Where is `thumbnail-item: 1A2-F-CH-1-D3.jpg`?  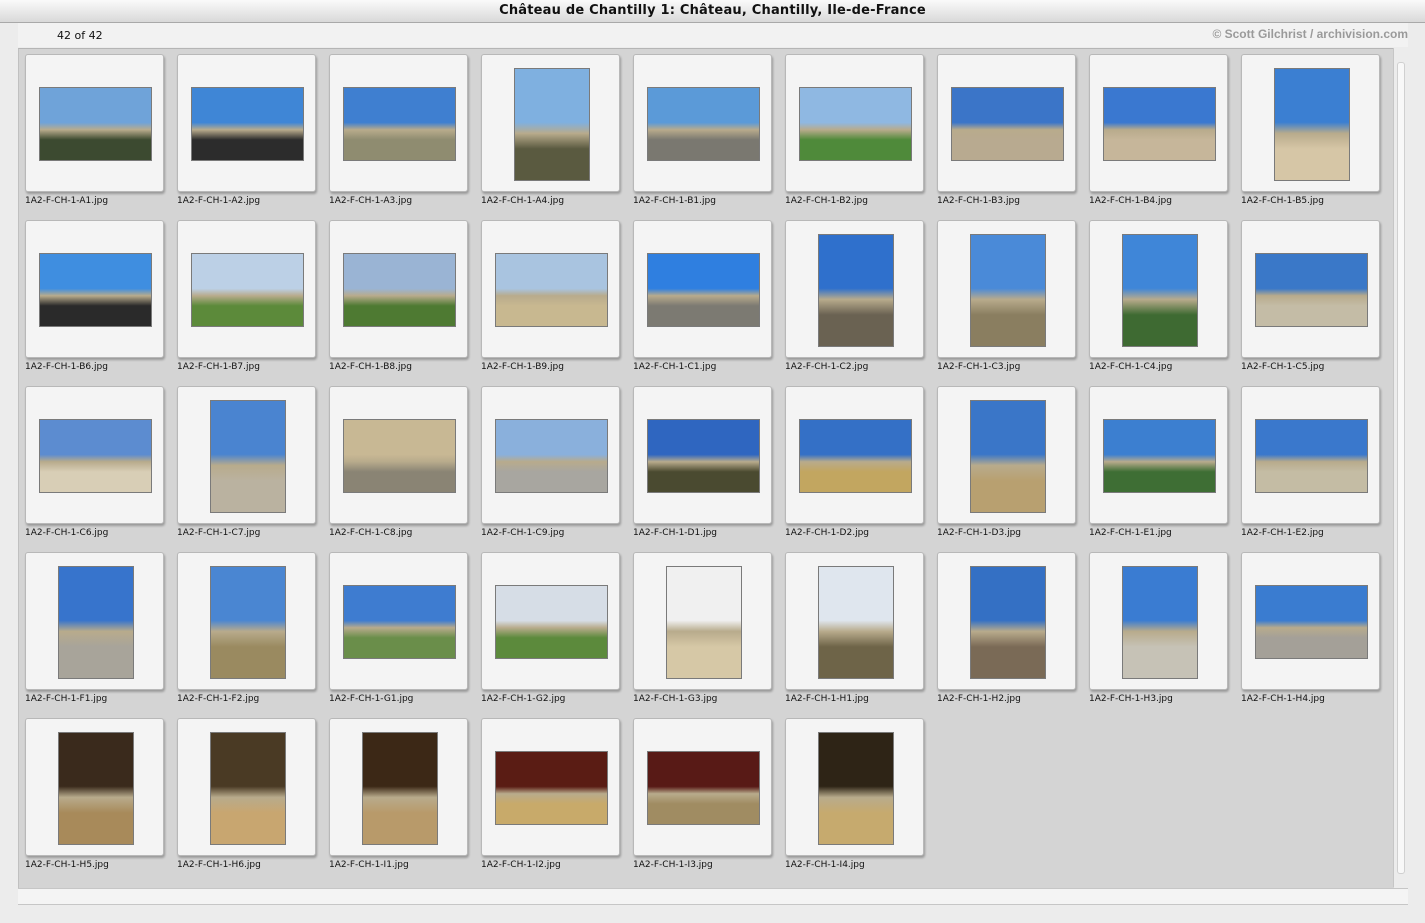 thumbnail-item: 1A2-F-CH-1-D3.jpg is located at coordinates (1013, 469).